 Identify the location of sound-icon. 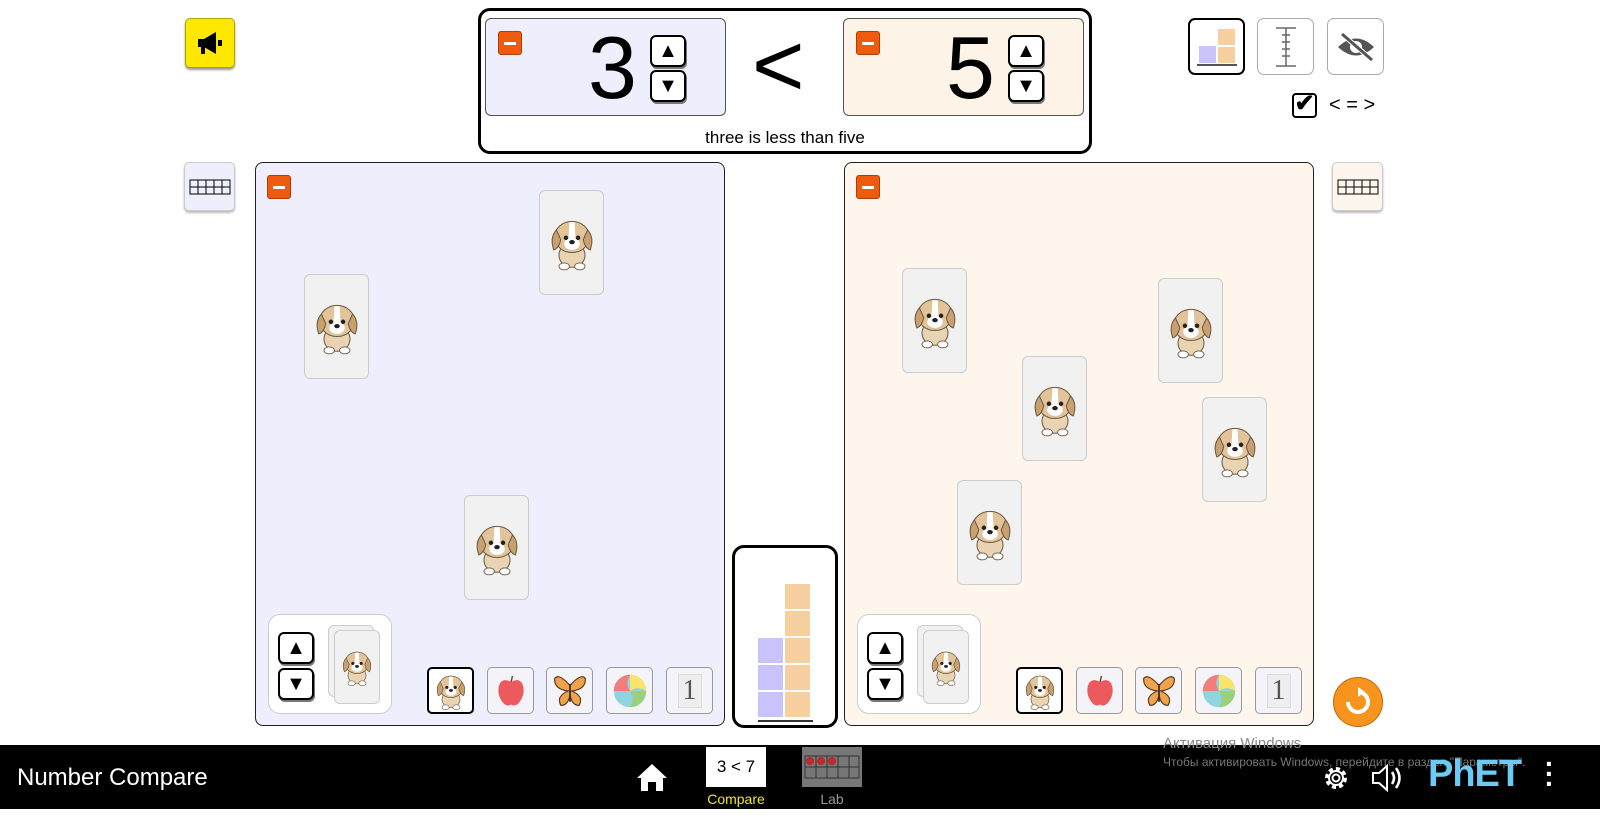
(1388, 778).